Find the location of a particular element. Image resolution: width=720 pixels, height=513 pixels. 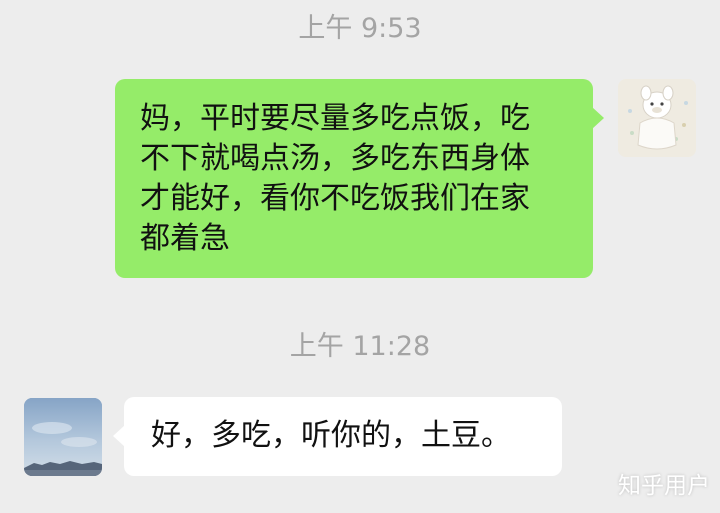

contact-avatar is located at coordinates (63, 437).